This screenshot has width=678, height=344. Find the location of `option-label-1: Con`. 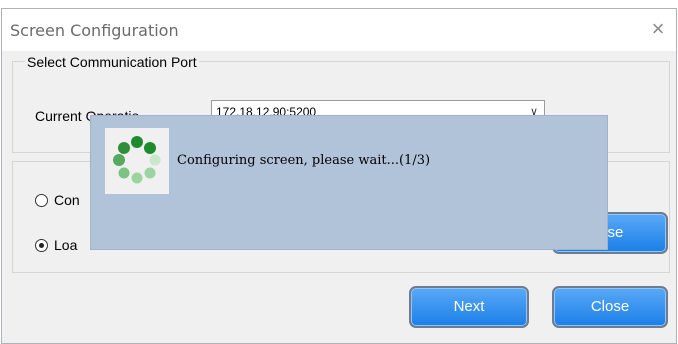

option-label-1: Con is located at coordinates (67, 200).